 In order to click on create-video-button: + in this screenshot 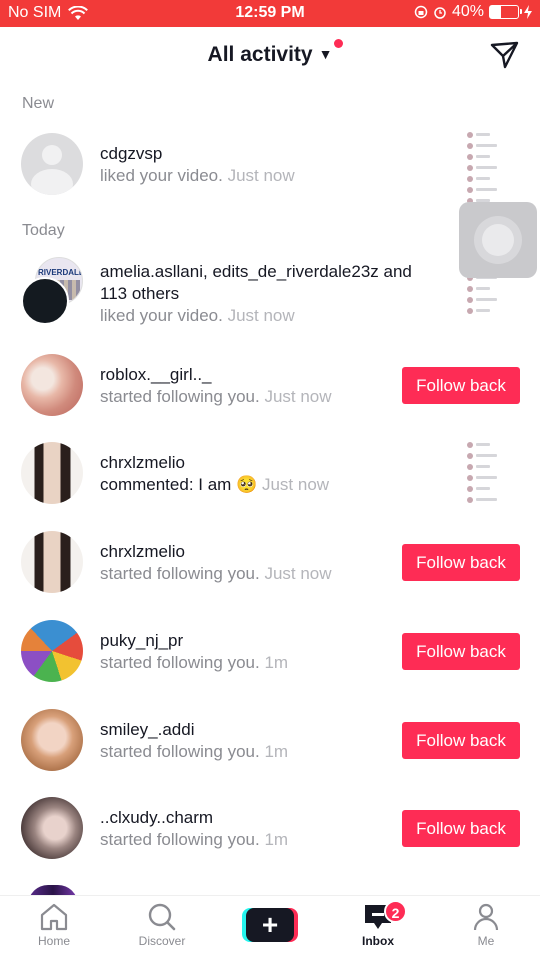, I will do `click(270, 925)`.